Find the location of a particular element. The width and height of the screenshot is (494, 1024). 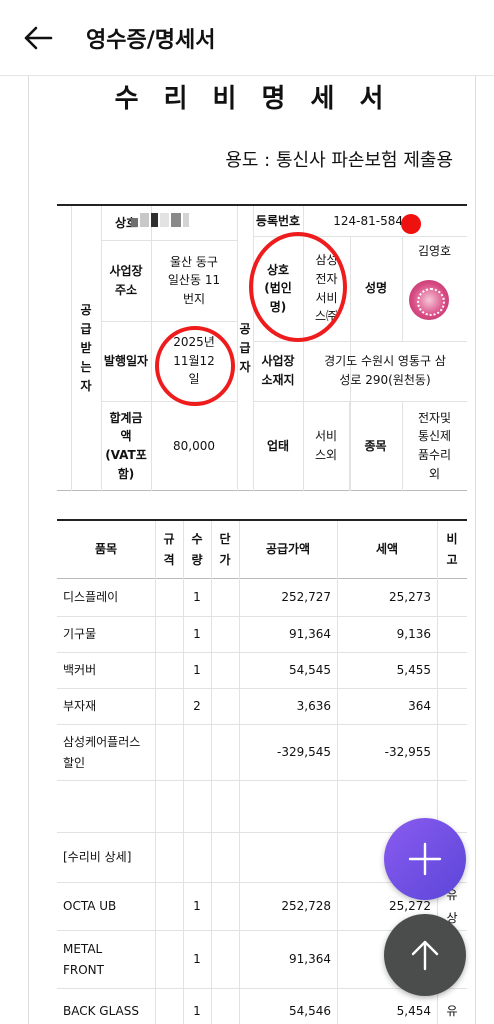

cell-quantity: 2 is located at coordinates (197, 706).